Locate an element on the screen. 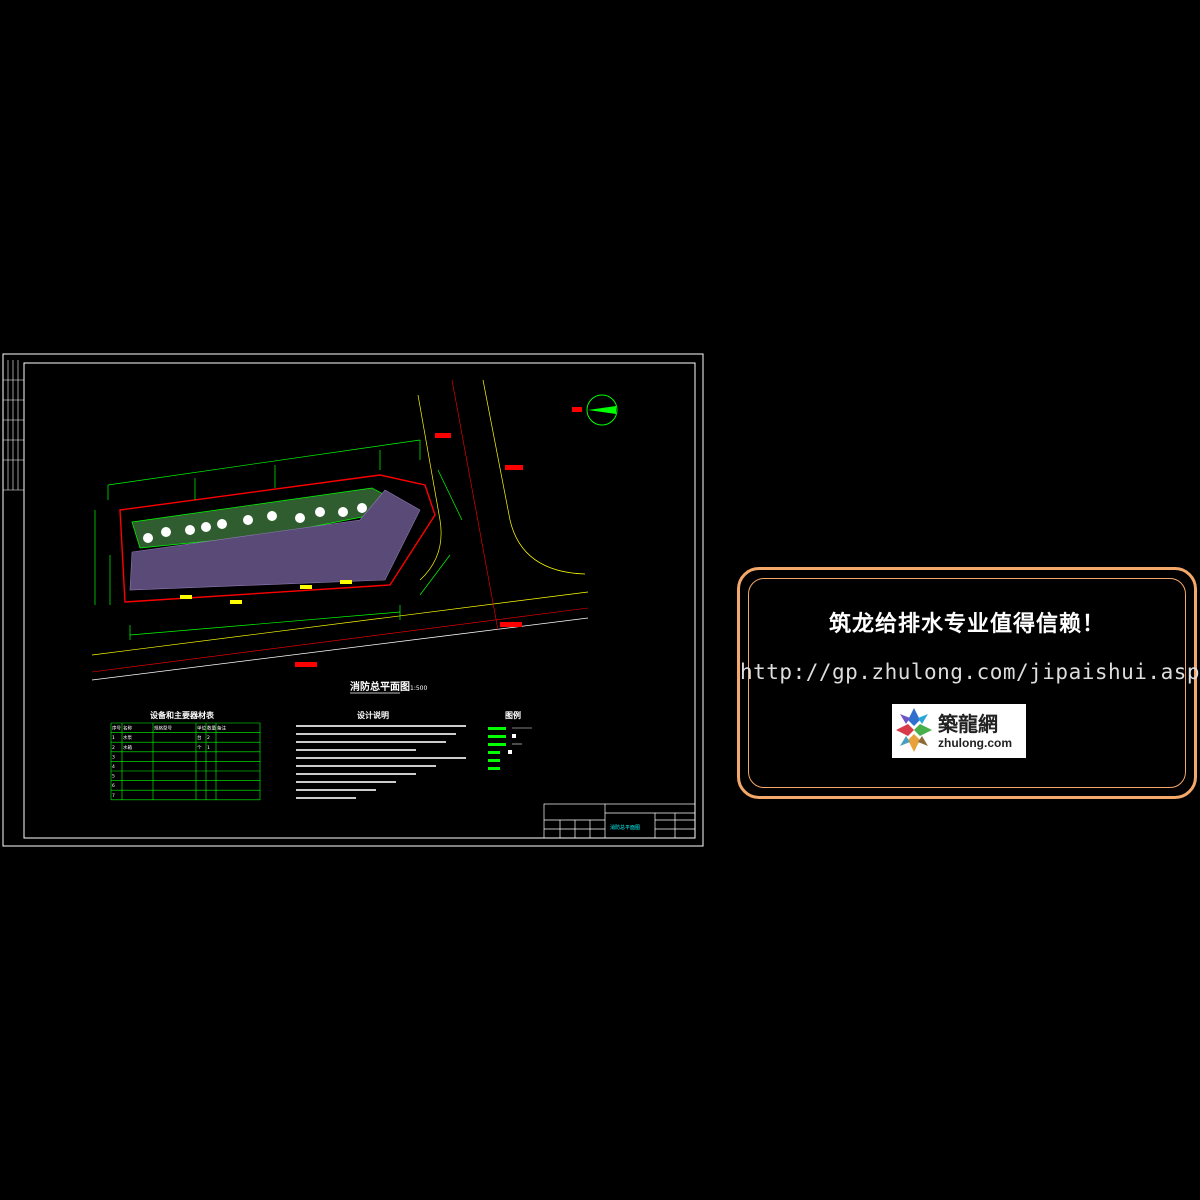 The width and height of the screenshot is (1200, 1200). promo-url-link: http://gp.zhulong.com/jipaishui.asp is located at coordinates (970, 672).